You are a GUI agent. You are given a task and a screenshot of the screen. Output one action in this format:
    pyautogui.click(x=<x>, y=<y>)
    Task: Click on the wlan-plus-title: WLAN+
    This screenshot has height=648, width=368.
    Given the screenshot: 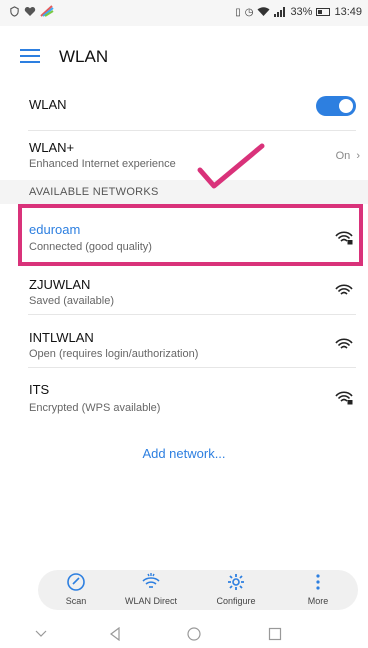 What is the action you would take?
    pyautogui.click(x=52, y=147)
    